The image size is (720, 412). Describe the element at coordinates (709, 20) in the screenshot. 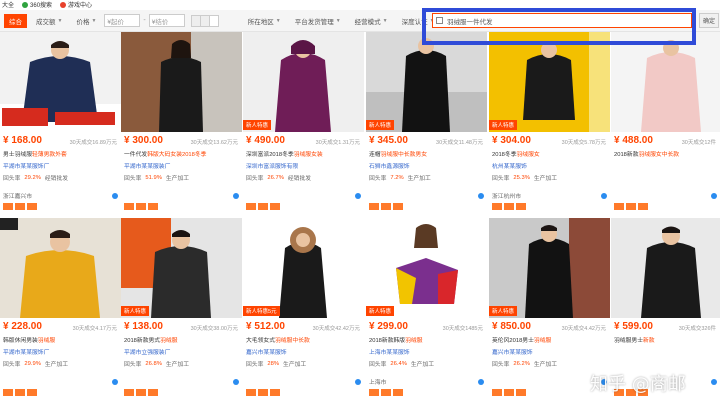

I see `search-confirm-button: 确定` at that location.